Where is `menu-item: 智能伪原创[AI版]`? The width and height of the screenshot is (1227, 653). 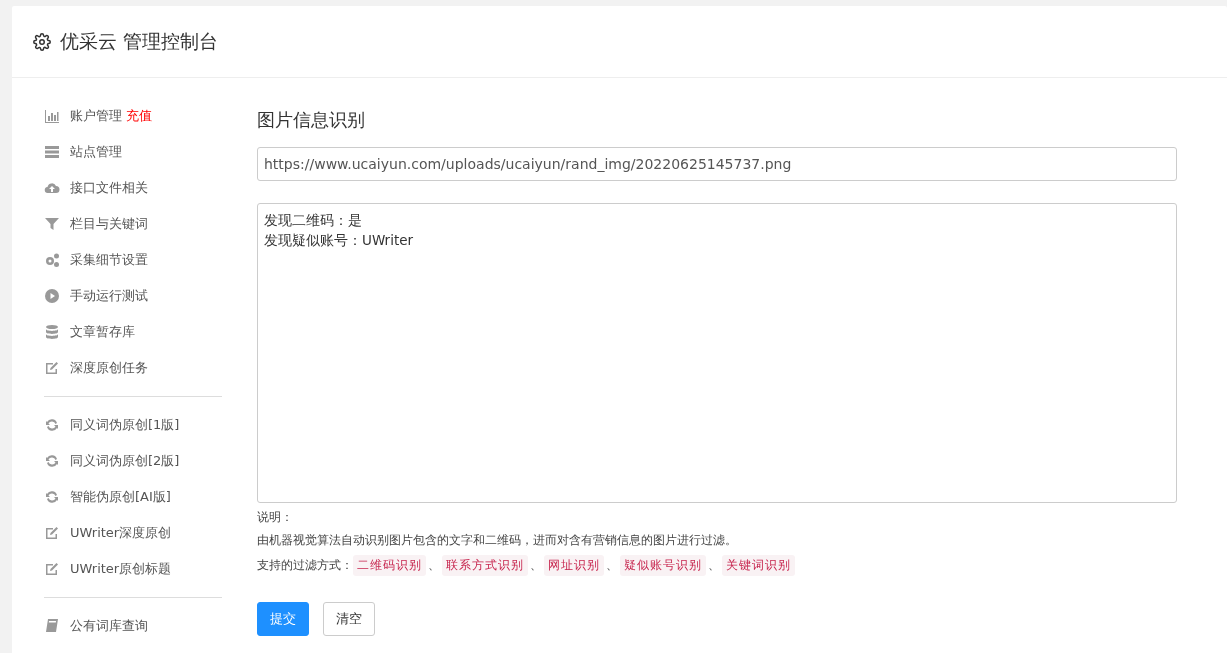
menu-item: 智能伪原创[AI版] is located at coordinates (120, 497).